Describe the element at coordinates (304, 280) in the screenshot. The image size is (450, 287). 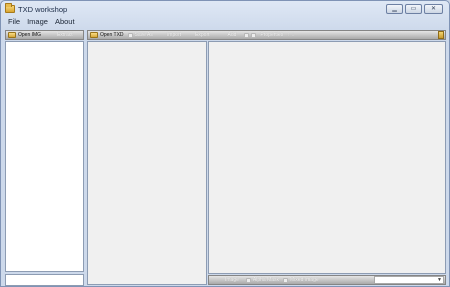
I see `mixed-image-label: Mixed Image` at that location.